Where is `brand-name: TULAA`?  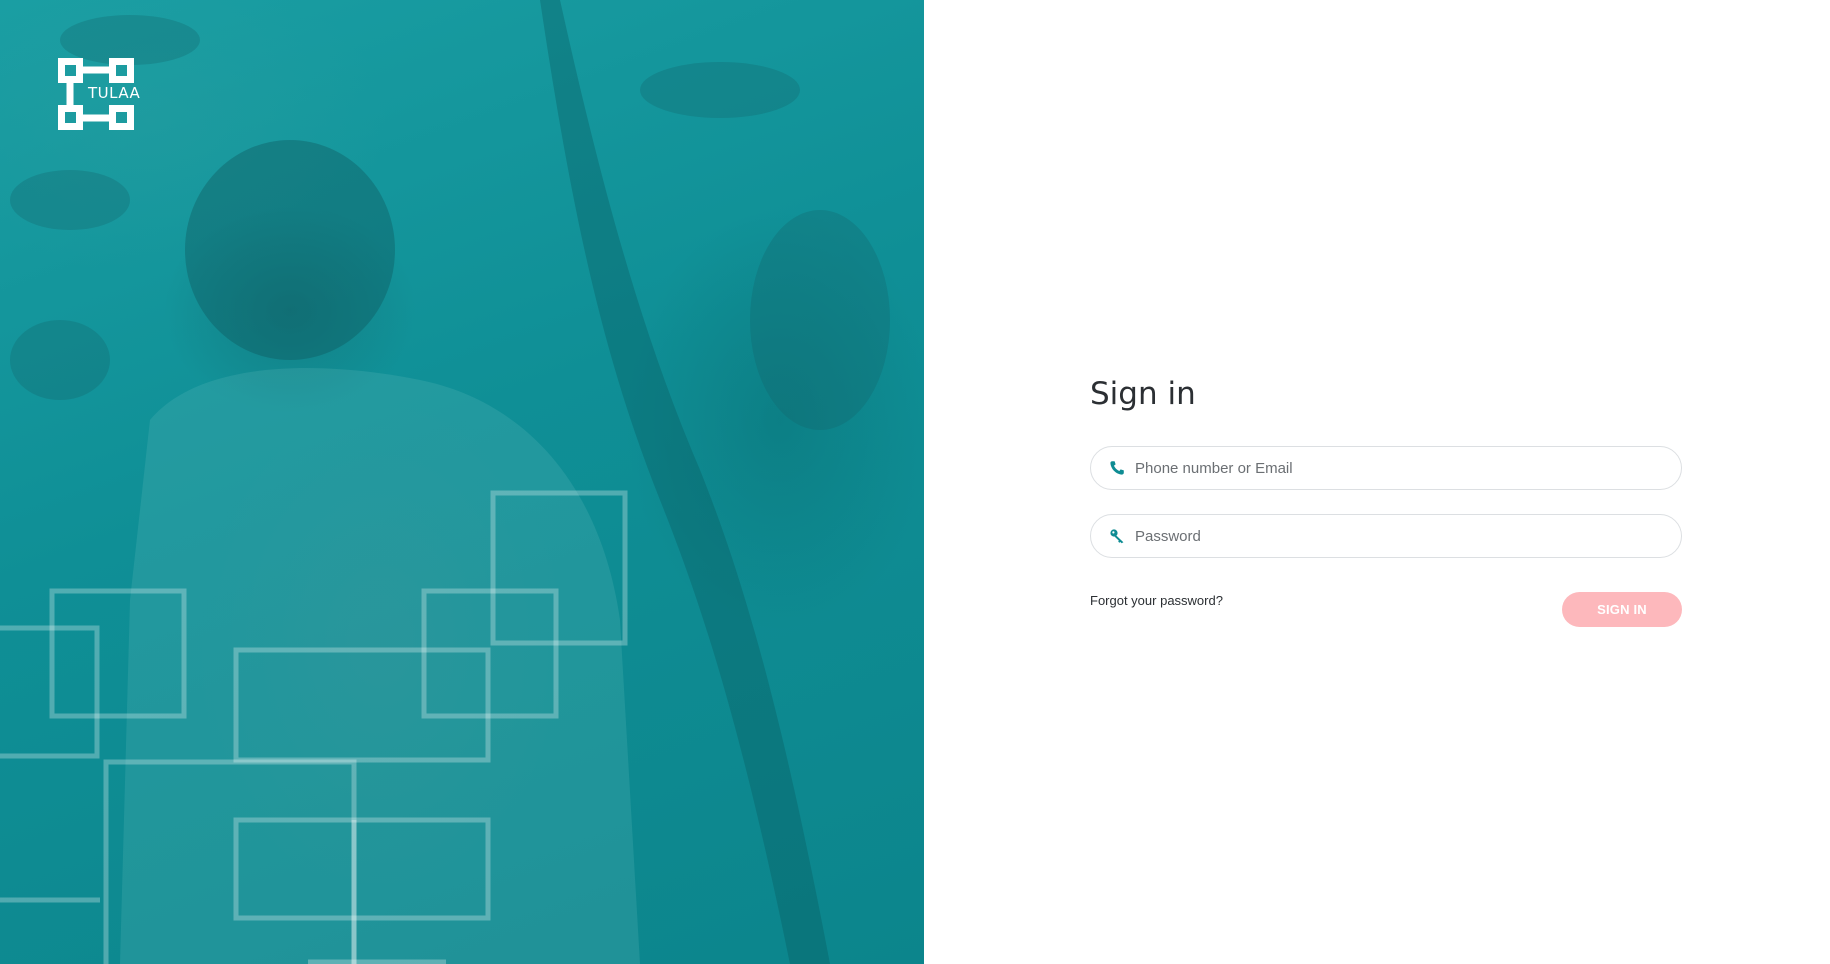 brand-name: TULAA is located at coordinates (114, 93).